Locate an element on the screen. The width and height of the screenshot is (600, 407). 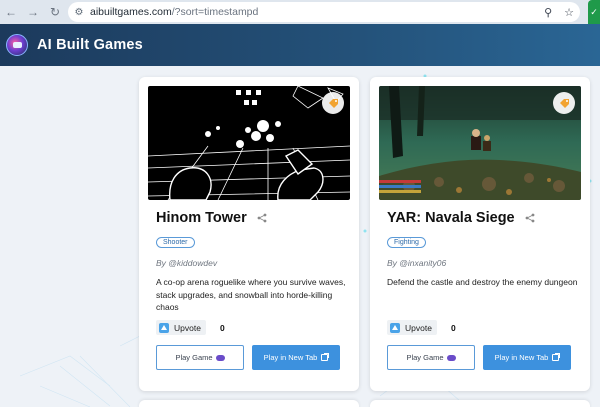
zoom-icon: ⚲ is located at coordinates (548, 12).